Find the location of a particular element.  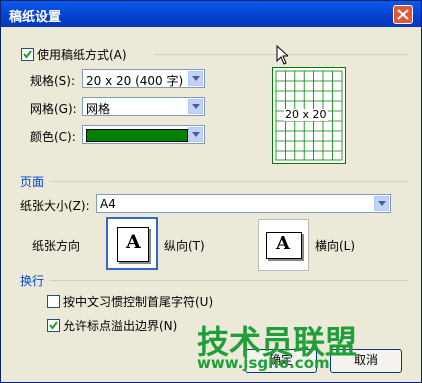

landscape-page-icon: A is located at coordinates (284, 245).